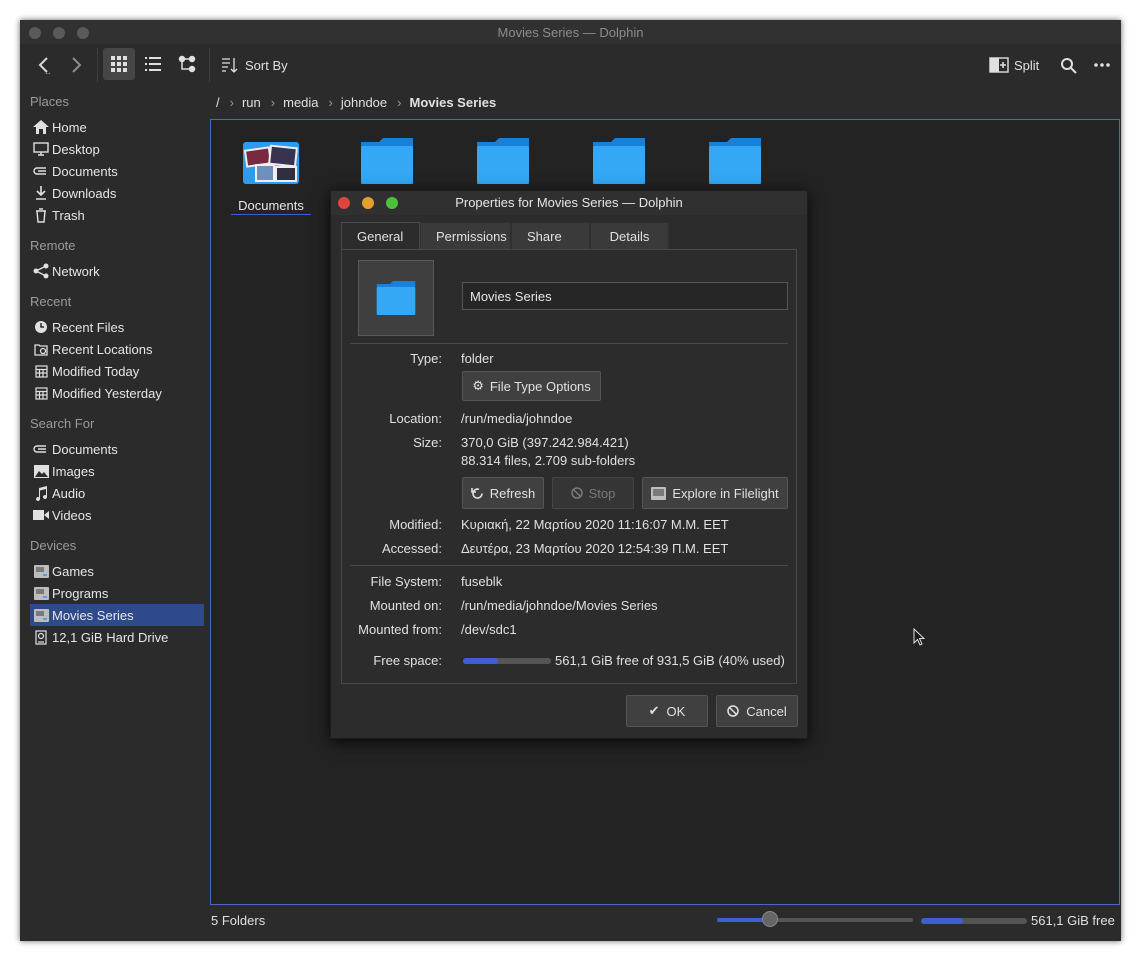  I want to click on recent-header: Recent, so click(51, 301).